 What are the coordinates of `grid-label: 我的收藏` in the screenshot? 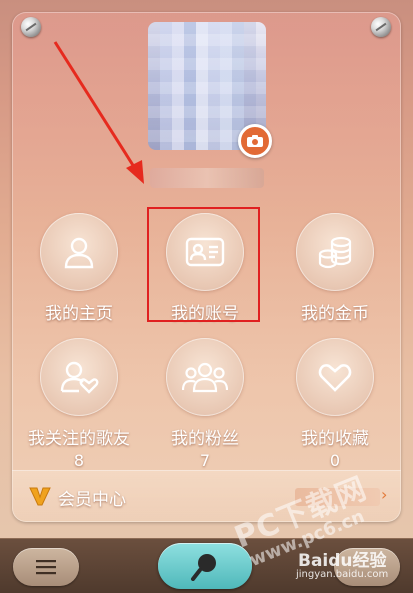 It's located at (335, 439).